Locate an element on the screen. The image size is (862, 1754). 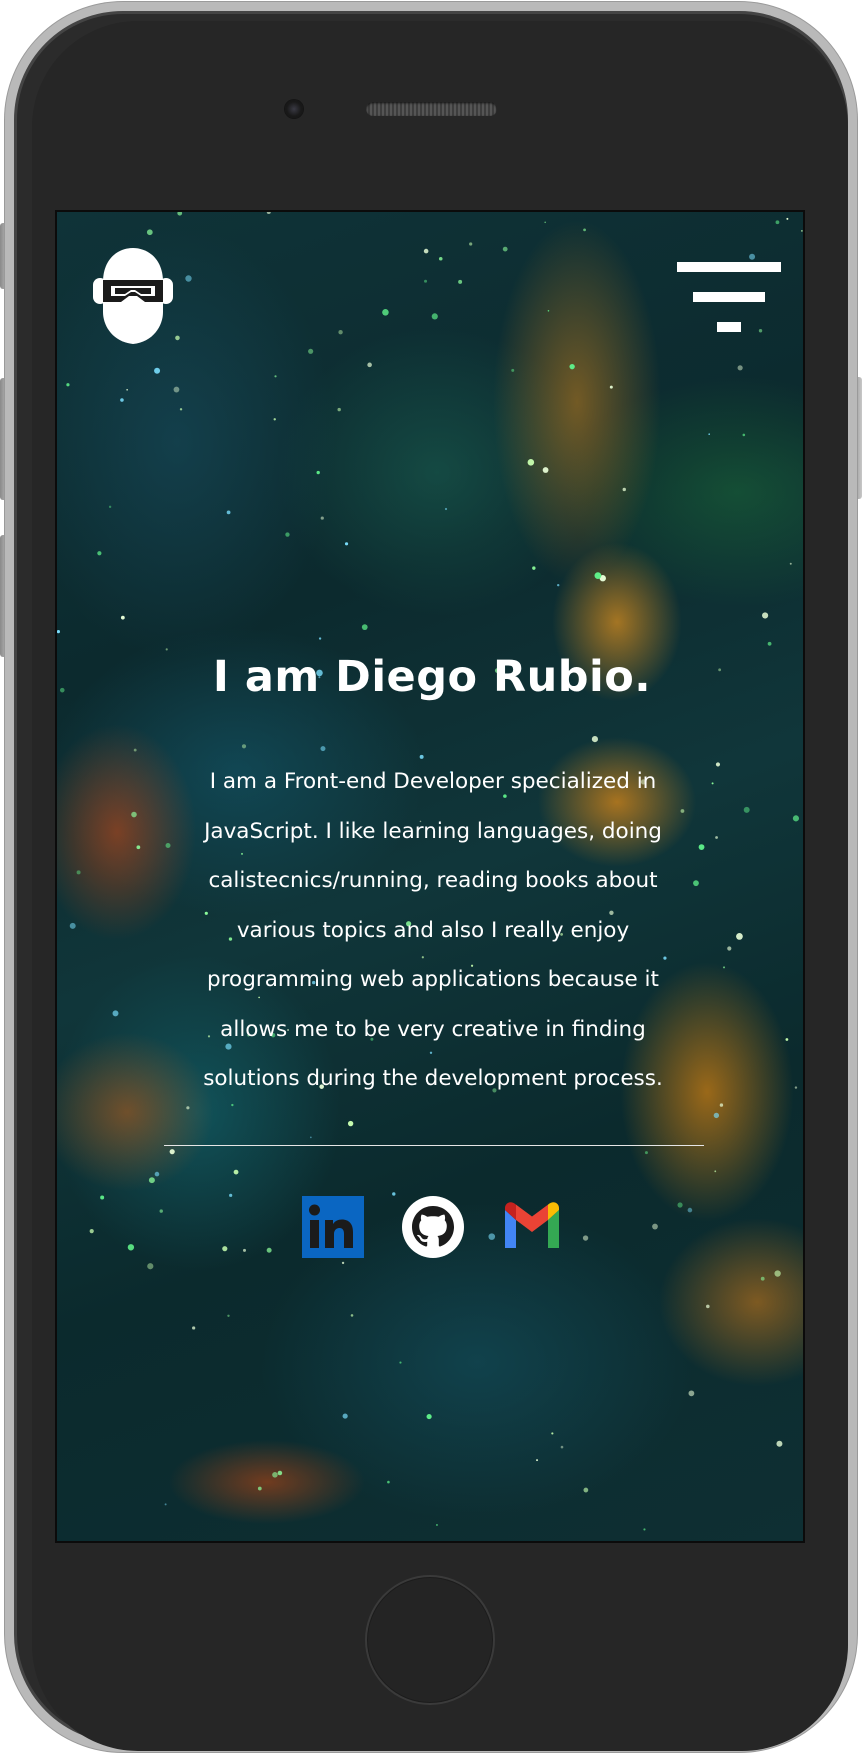
helmet-logo-icon is located at coordinates (133, 296).